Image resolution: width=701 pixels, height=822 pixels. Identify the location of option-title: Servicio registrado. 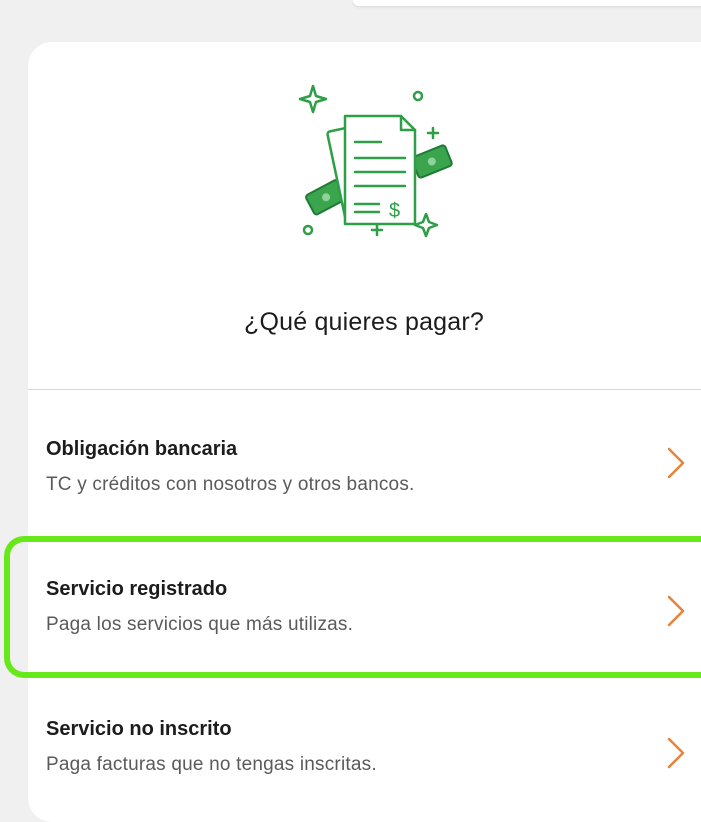
(137, 589).